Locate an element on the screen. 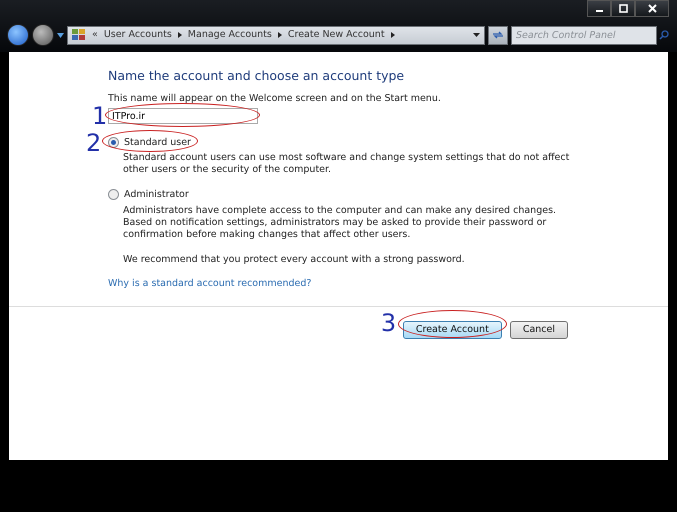 This screenshot has height=512, width=677. breadcrumb-item: Create New Account is located at coordinates (336, 35).